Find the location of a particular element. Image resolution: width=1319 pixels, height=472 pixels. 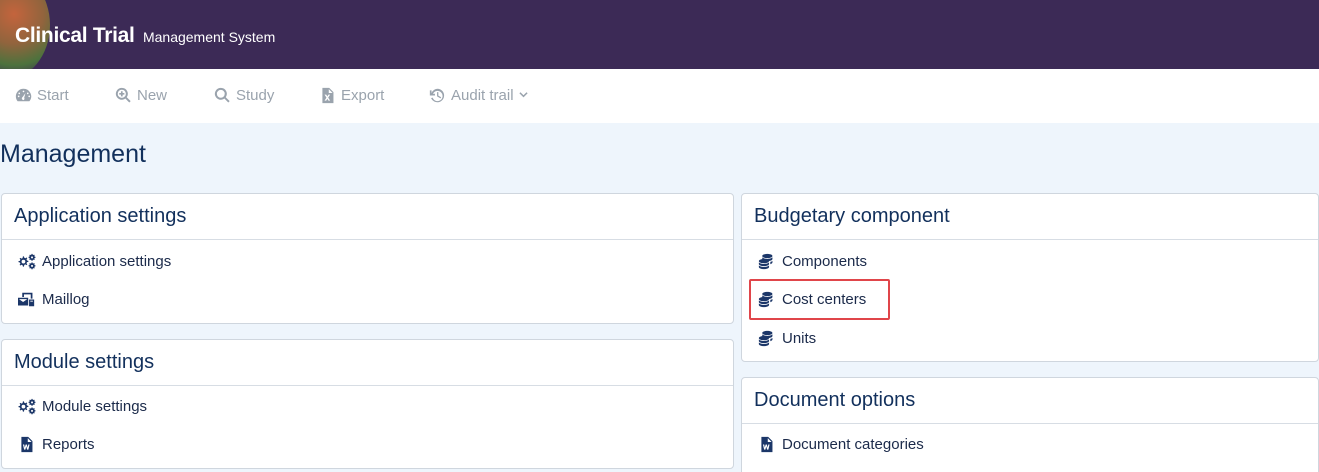

nav-start-label: Start is located at coordinates (53, 95).